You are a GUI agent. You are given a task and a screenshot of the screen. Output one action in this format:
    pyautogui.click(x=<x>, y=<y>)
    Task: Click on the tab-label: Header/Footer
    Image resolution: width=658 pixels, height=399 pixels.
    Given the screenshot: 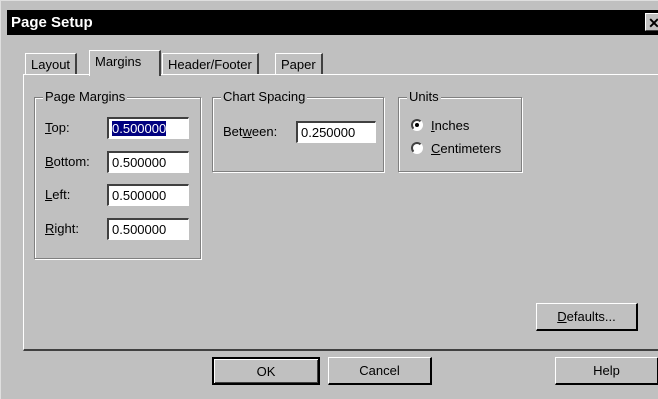 What is the action you would take?
    pyautogui.click(x=210, y=64)
    